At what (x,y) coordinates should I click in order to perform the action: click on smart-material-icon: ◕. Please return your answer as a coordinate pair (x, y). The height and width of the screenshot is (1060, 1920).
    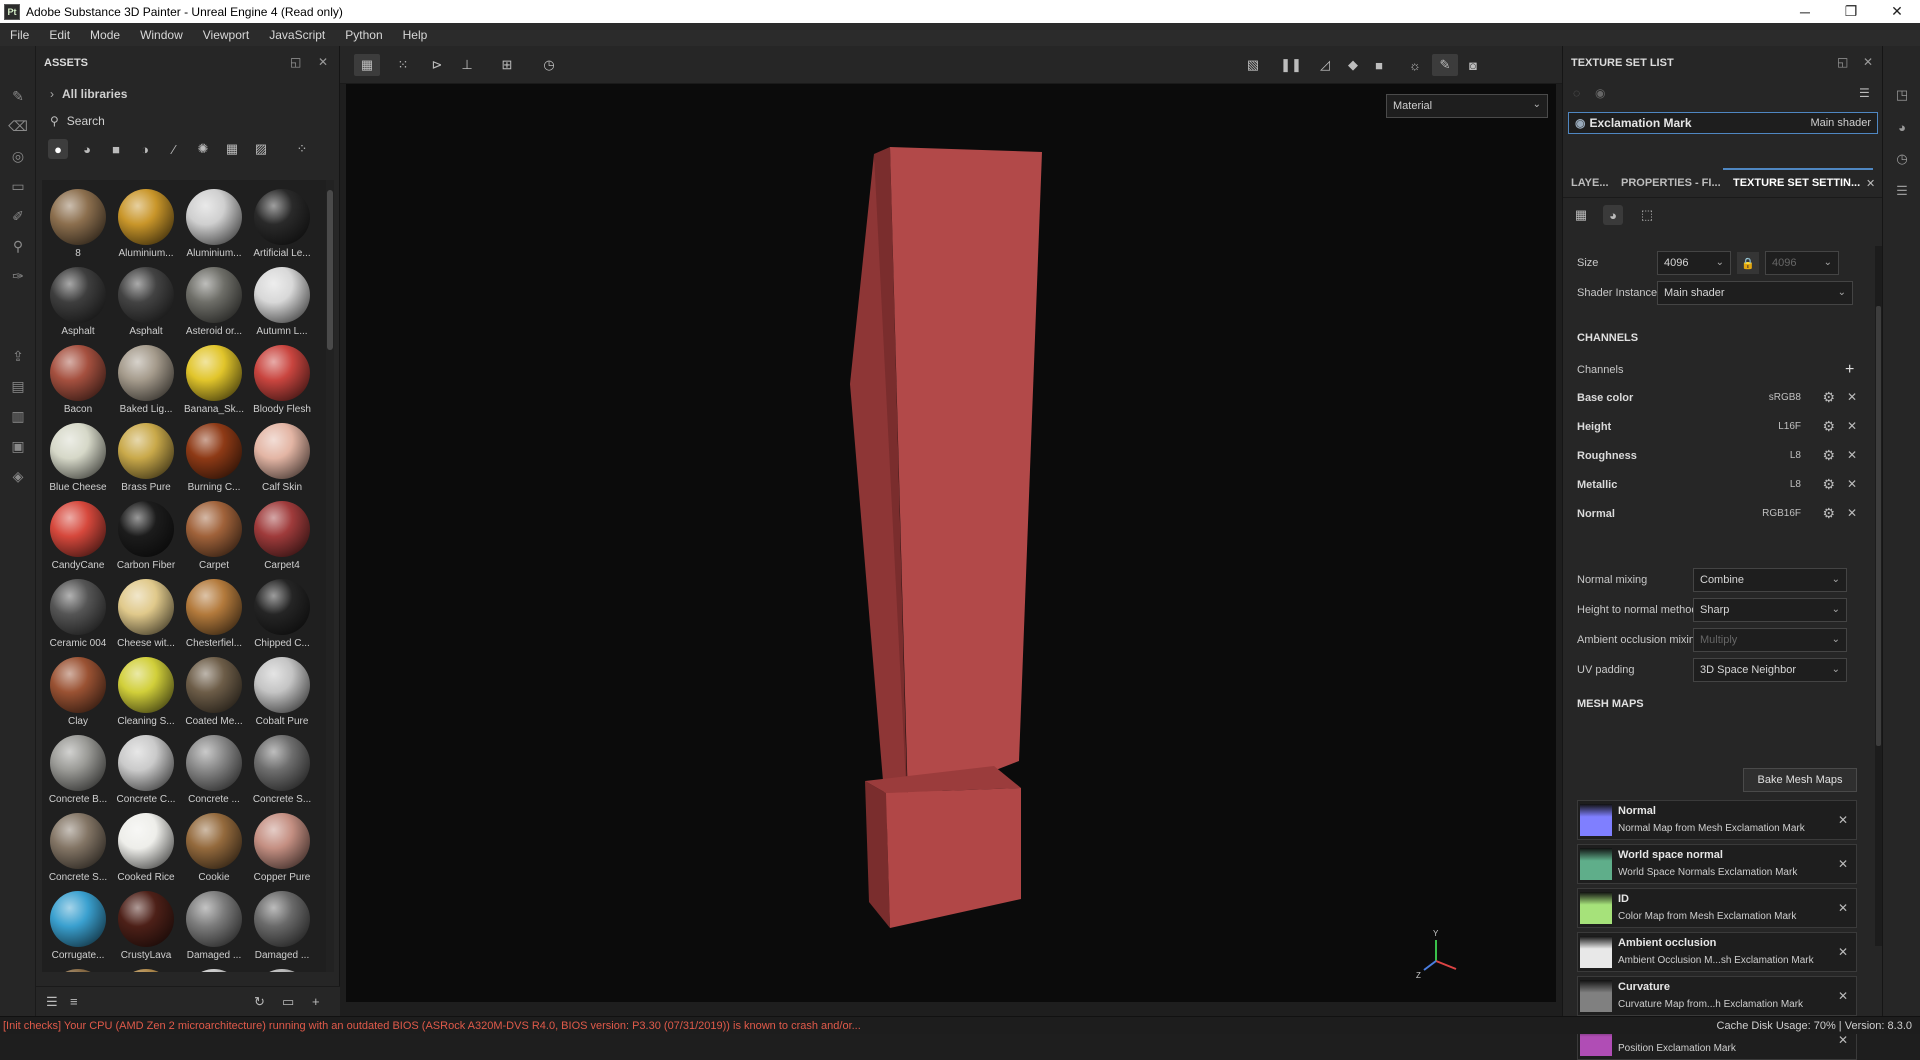
    Looking at the image, I should click on (87, 149).